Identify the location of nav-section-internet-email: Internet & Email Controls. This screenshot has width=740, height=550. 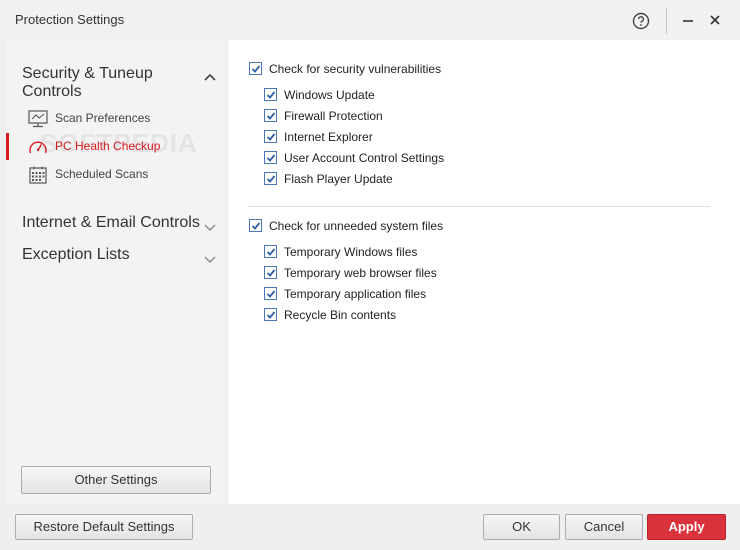
(117, 223).